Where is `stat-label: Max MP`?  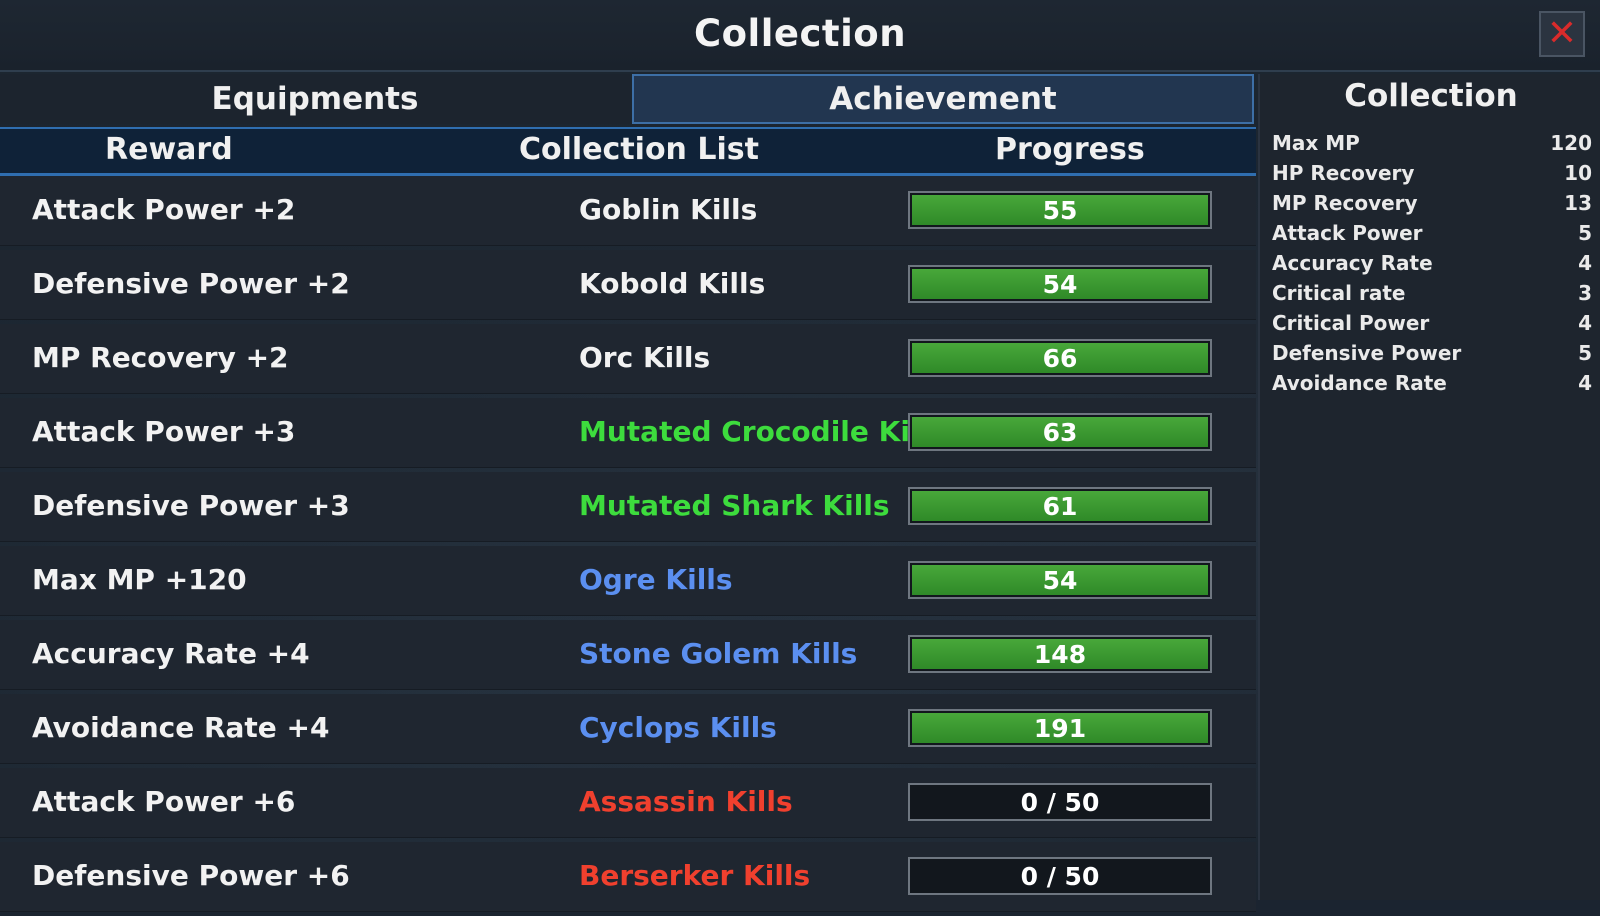 stat-label: Max MP is located at coordinates (1316, 143).